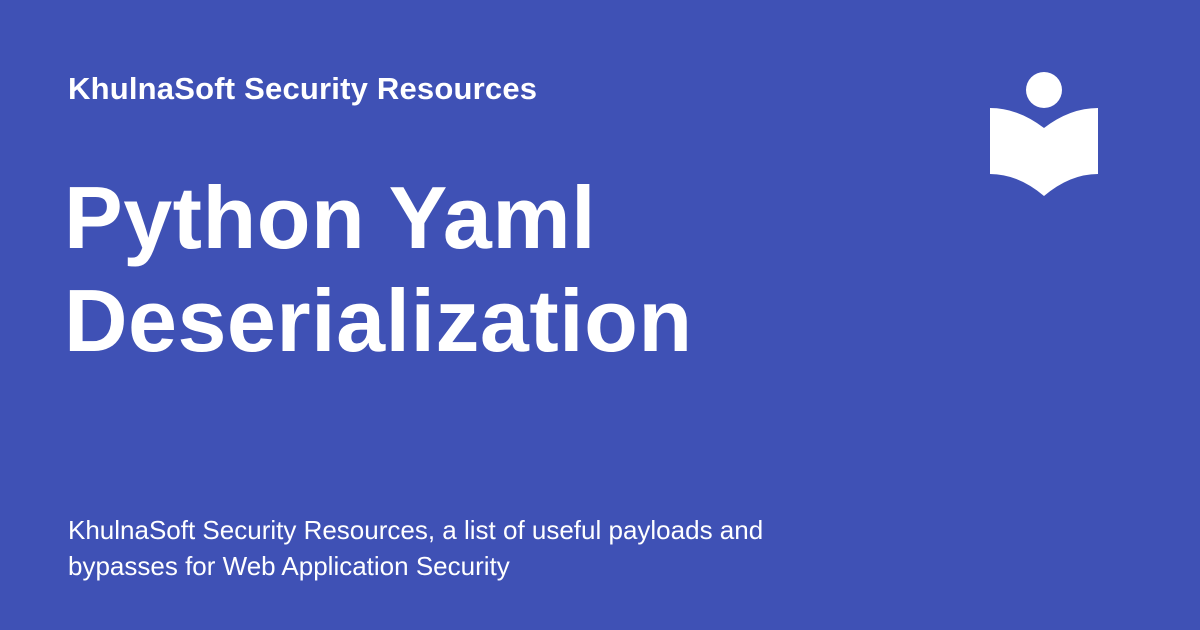  Describe the element at coordinates (1044, 134) in the screenshot. I see `reader-book-icon` at that location.